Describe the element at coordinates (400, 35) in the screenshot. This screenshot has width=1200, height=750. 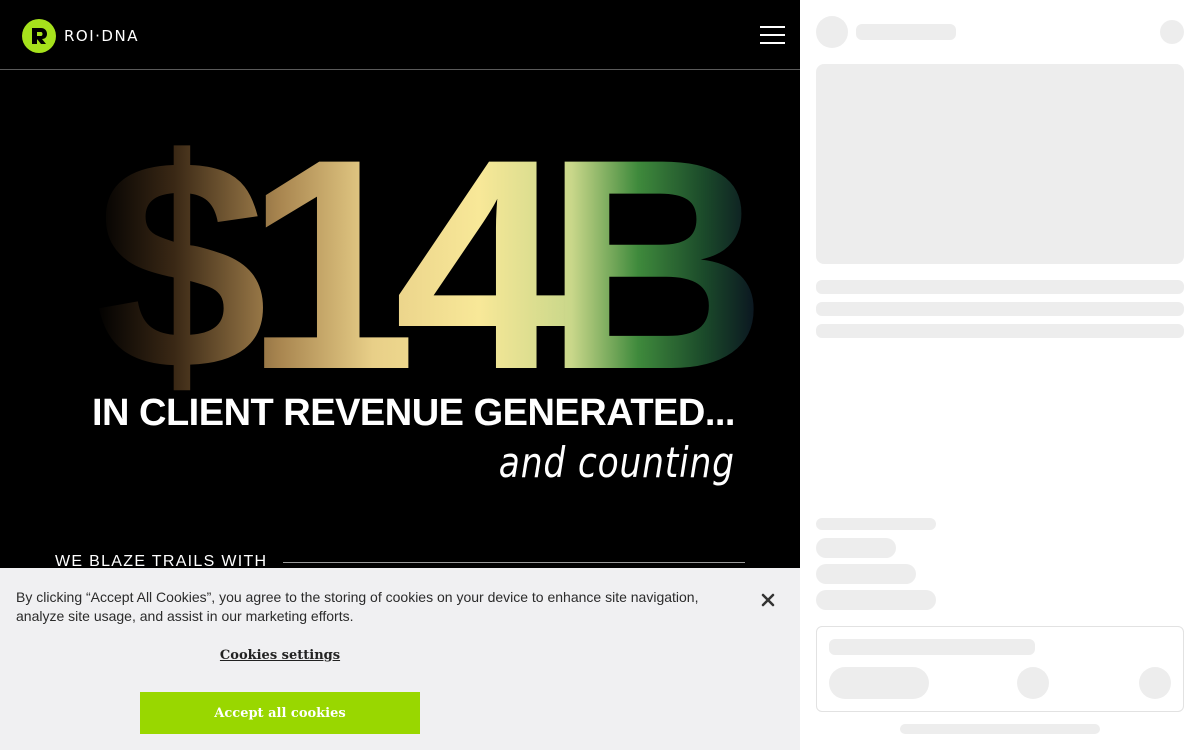
I see `site-header: ROI·DNA` at that location.